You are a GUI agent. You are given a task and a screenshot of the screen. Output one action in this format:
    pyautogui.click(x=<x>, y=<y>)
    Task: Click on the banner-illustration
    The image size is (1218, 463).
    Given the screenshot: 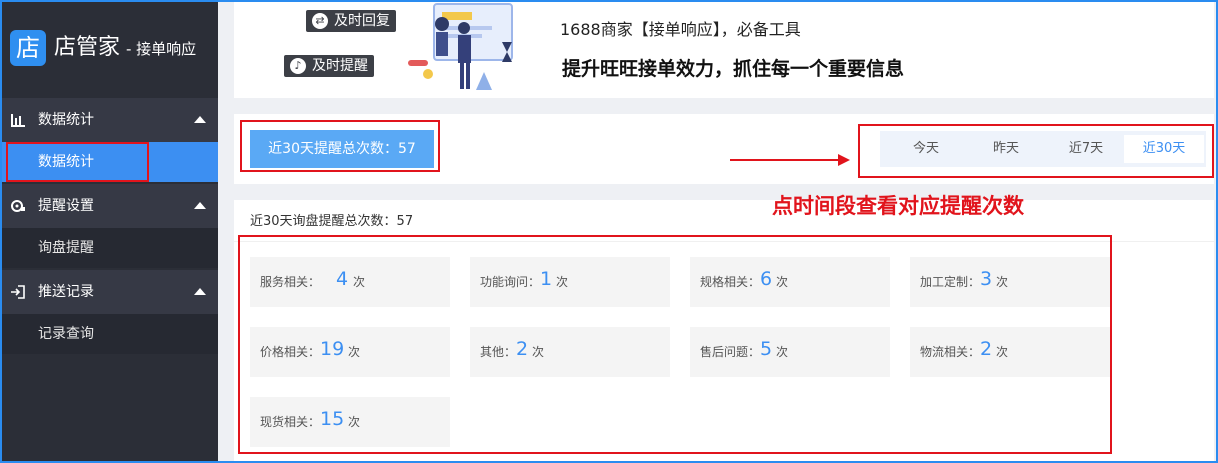 What is the action you would take?
    pyautogui.click(x=460, y=46)
    